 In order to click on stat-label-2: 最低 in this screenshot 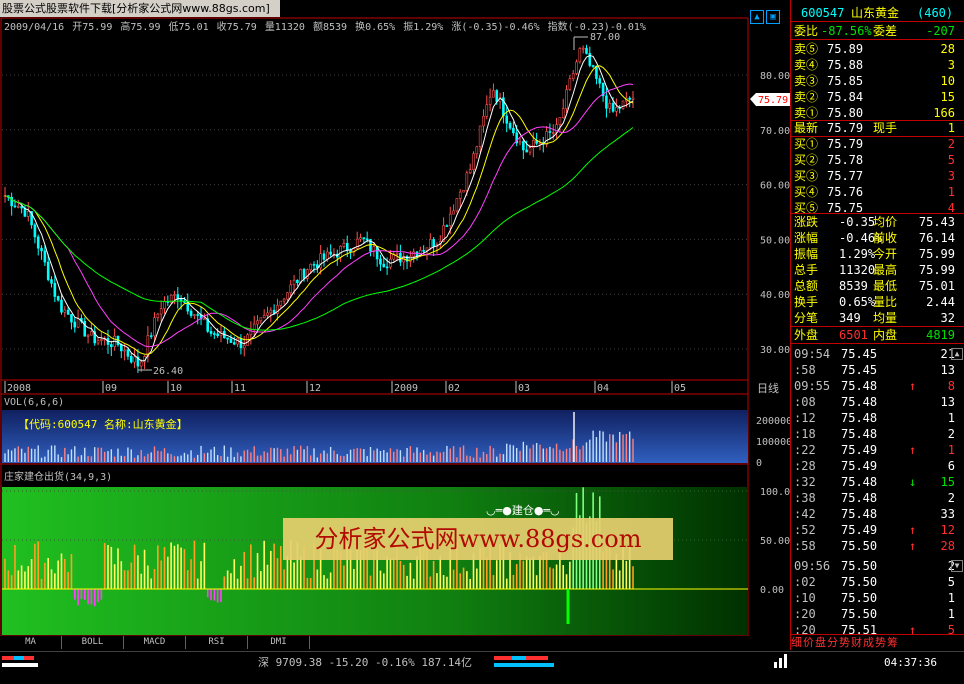, I will do `click(885, 286)`.